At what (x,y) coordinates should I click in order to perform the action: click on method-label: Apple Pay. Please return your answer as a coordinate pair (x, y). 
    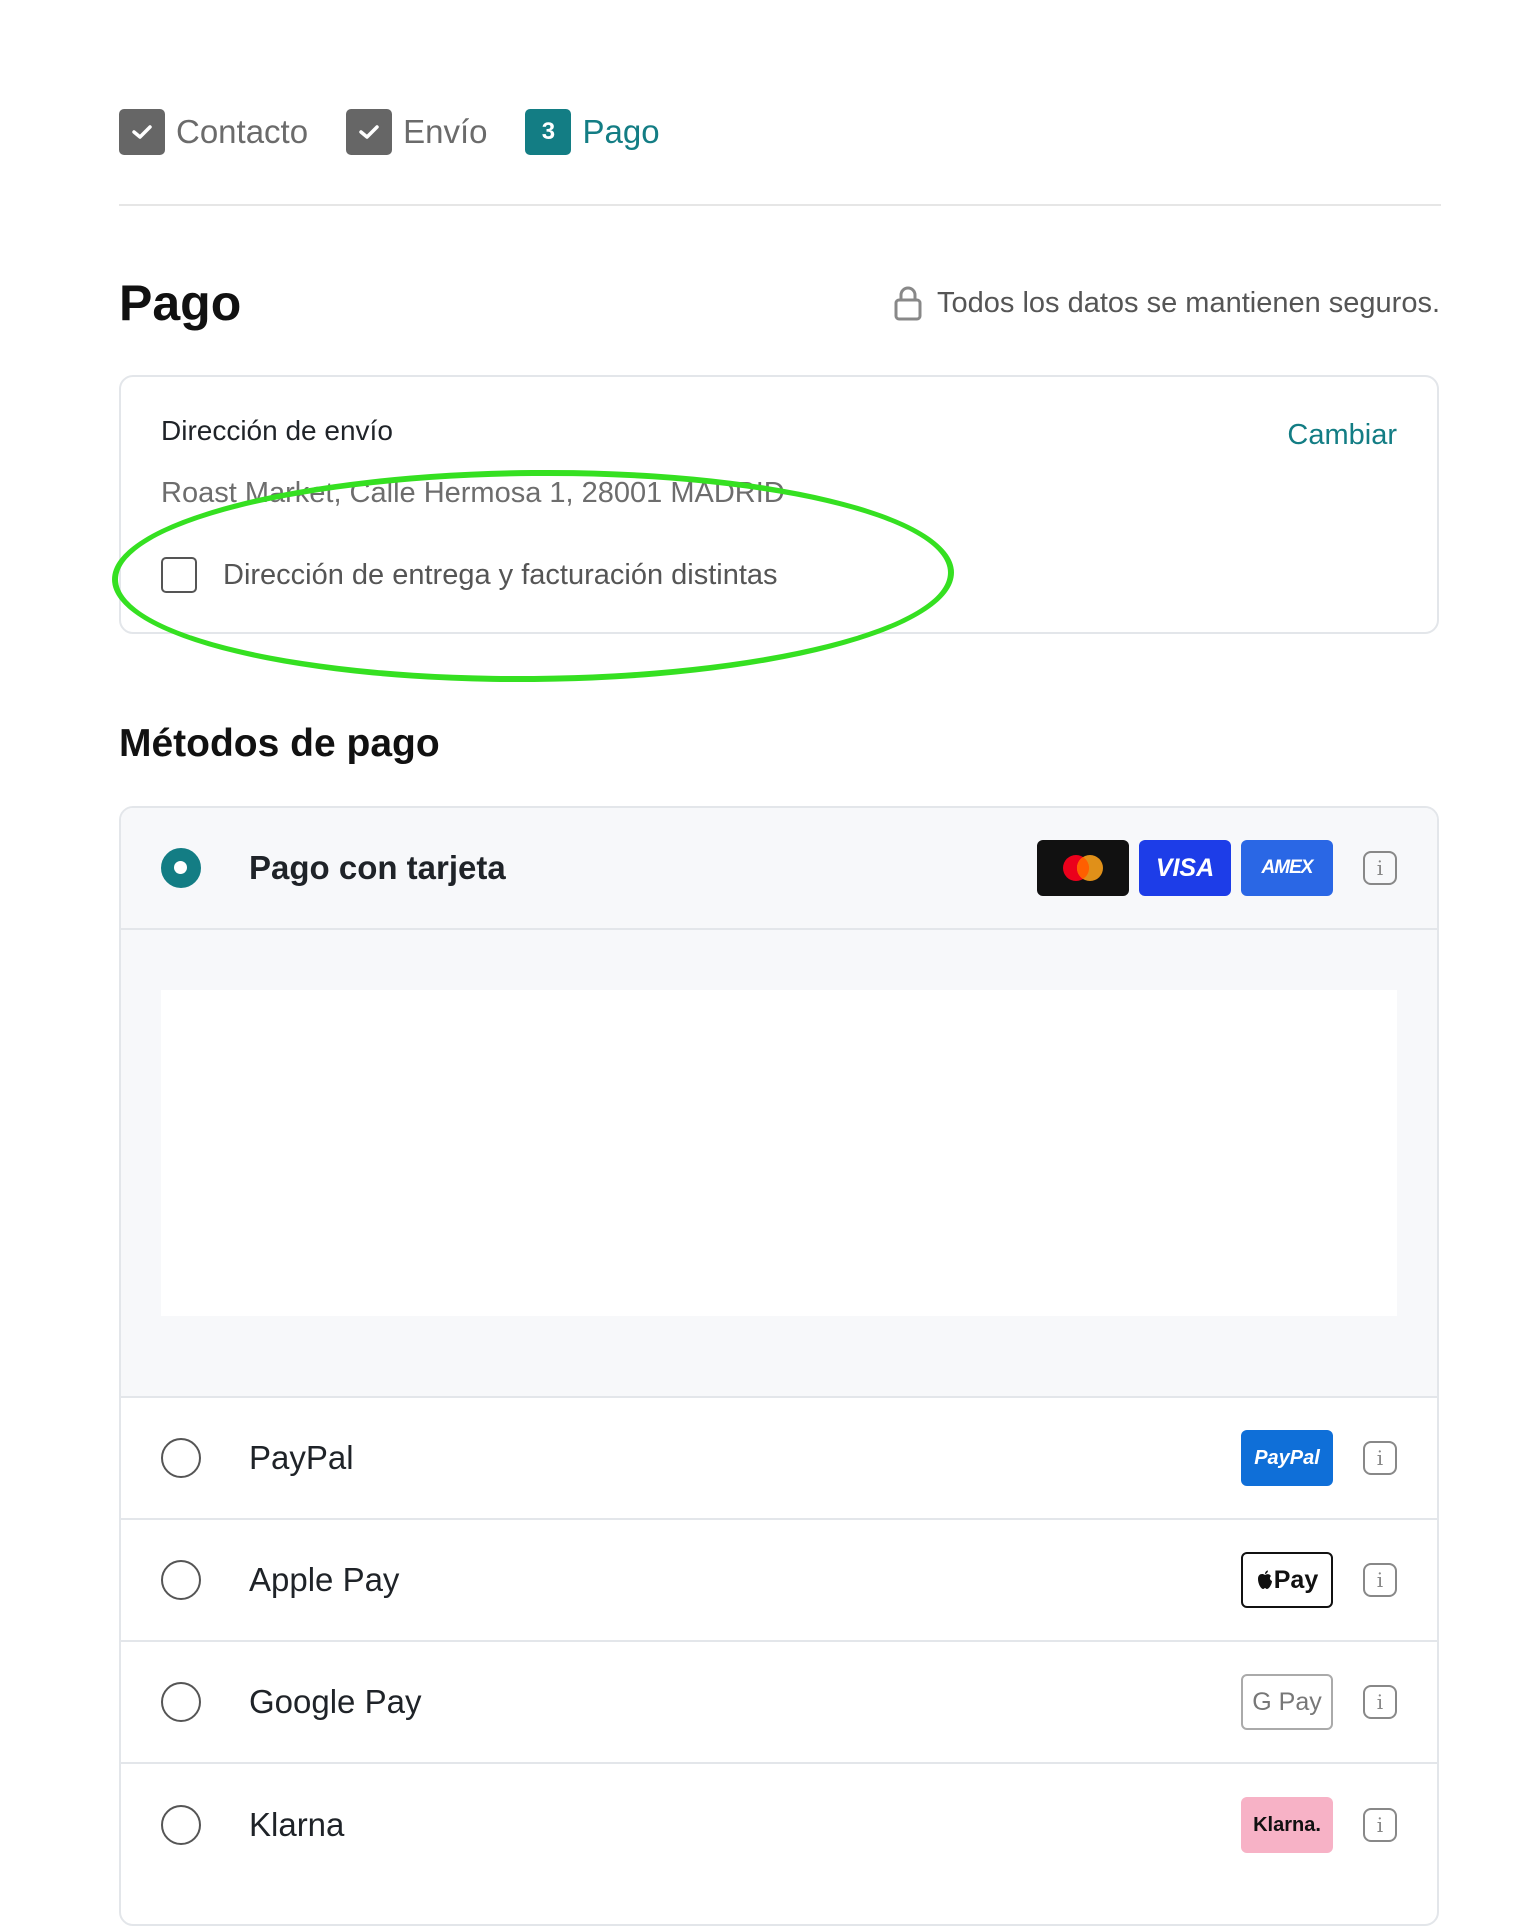
    Looking at the image, I should click on (324, 1579).